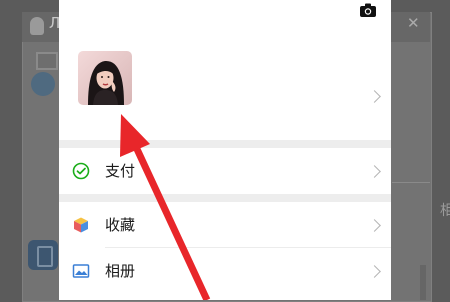 The height and width of the screenshot is (302, 450). I want to click on profile-chevron-icon, so click(374, 96).